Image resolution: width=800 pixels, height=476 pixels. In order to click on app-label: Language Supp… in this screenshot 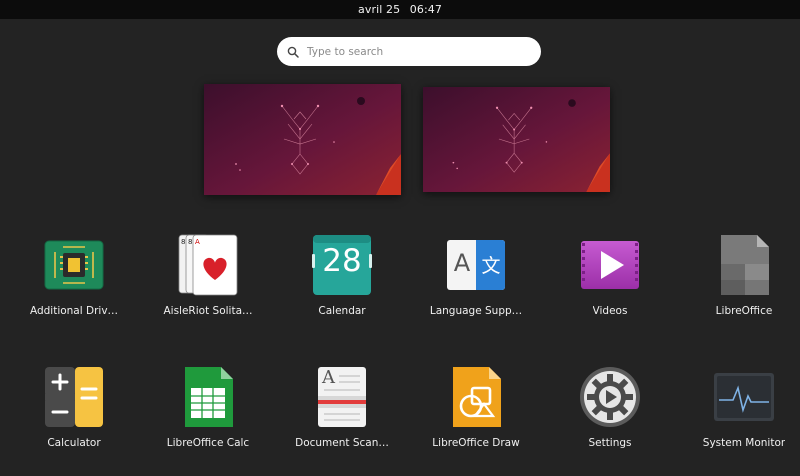, I will do `click(476, 311)`.